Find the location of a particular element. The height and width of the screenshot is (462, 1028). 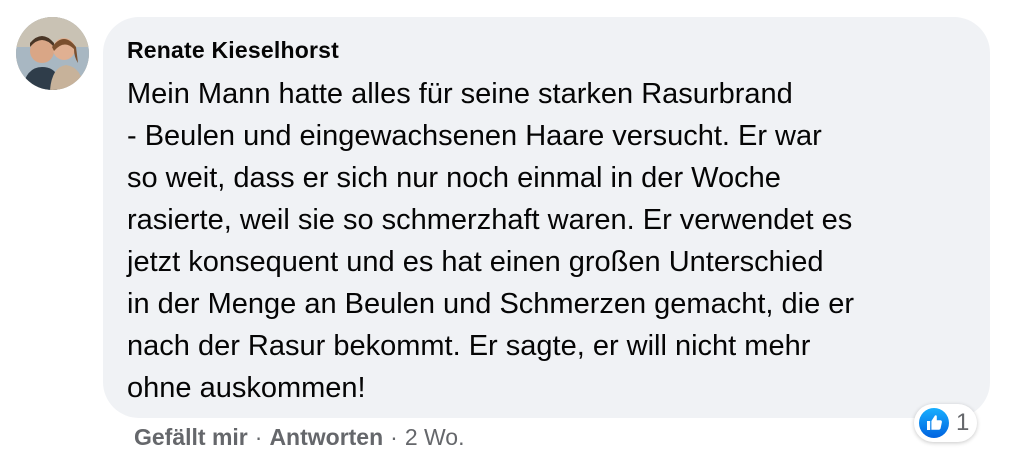

comment-author: Renate Kieselhorst is located at coordinates (233, 50).